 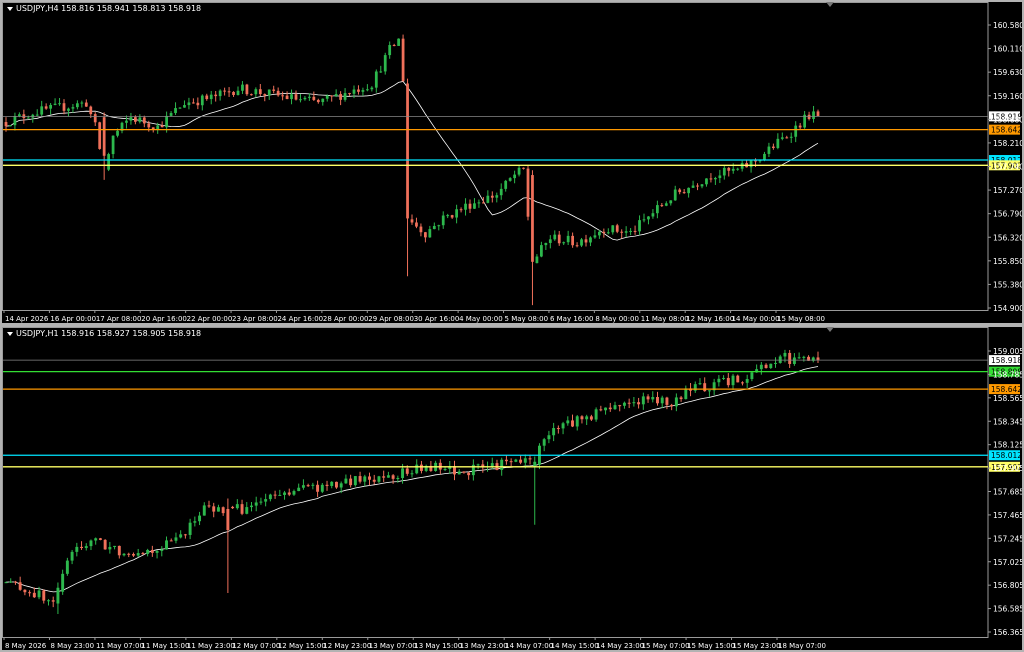 What do you see at coordinates (1007, 261) in the screenshot?
I see `y-tick-label: 155.850` at bounding box center [1007, 261].